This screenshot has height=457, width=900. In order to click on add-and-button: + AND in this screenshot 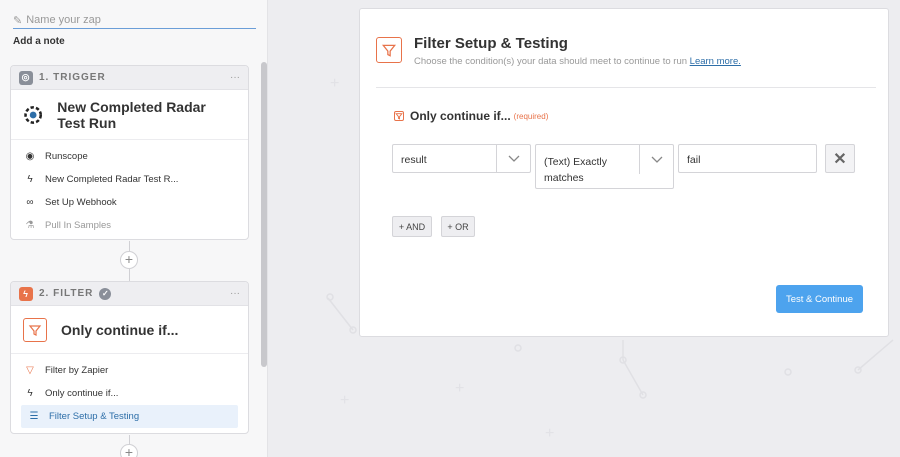, I will do `click(412, 226)`.